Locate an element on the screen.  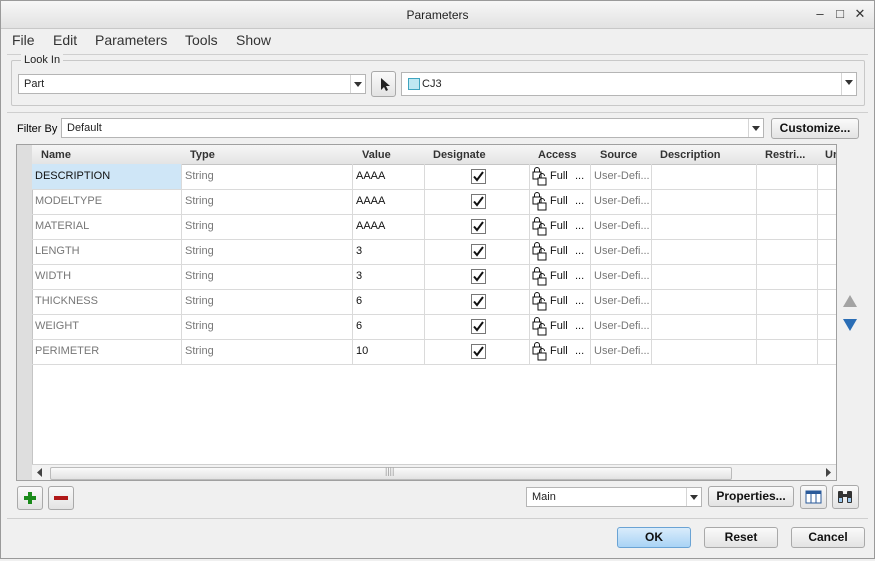
look-in-model-select: CJ3 is located at coordinates (629, 84).